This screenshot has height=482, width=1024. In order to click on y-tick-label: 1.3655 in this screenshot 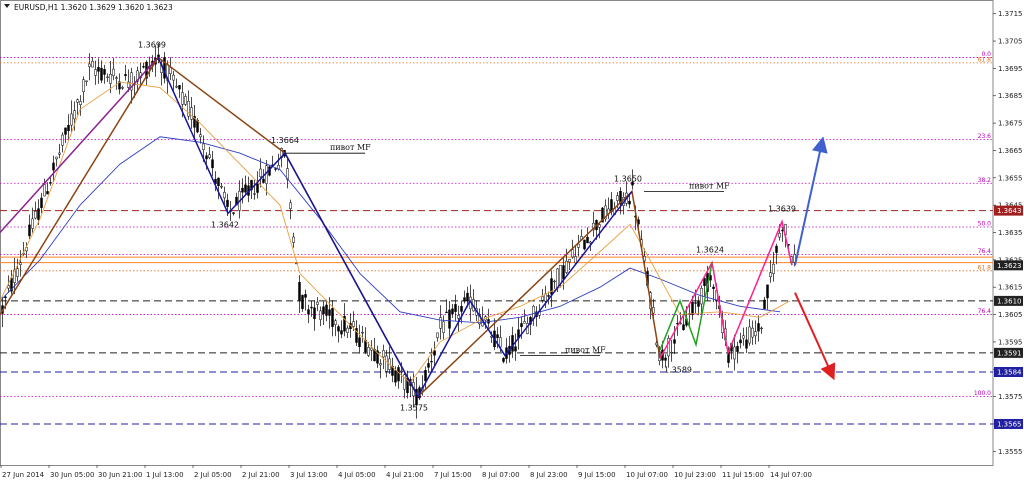, I will do `click(1010, 178)`.